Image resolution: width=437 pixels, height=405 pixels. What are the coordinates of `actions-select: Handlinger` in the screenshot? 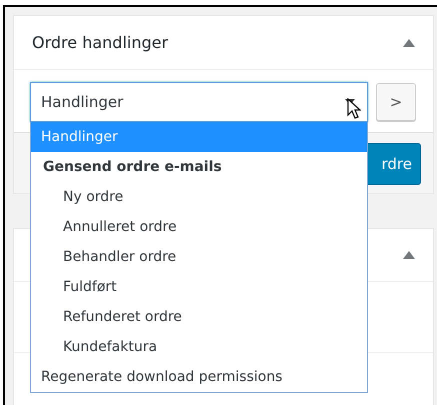 It's located at (199, 102).